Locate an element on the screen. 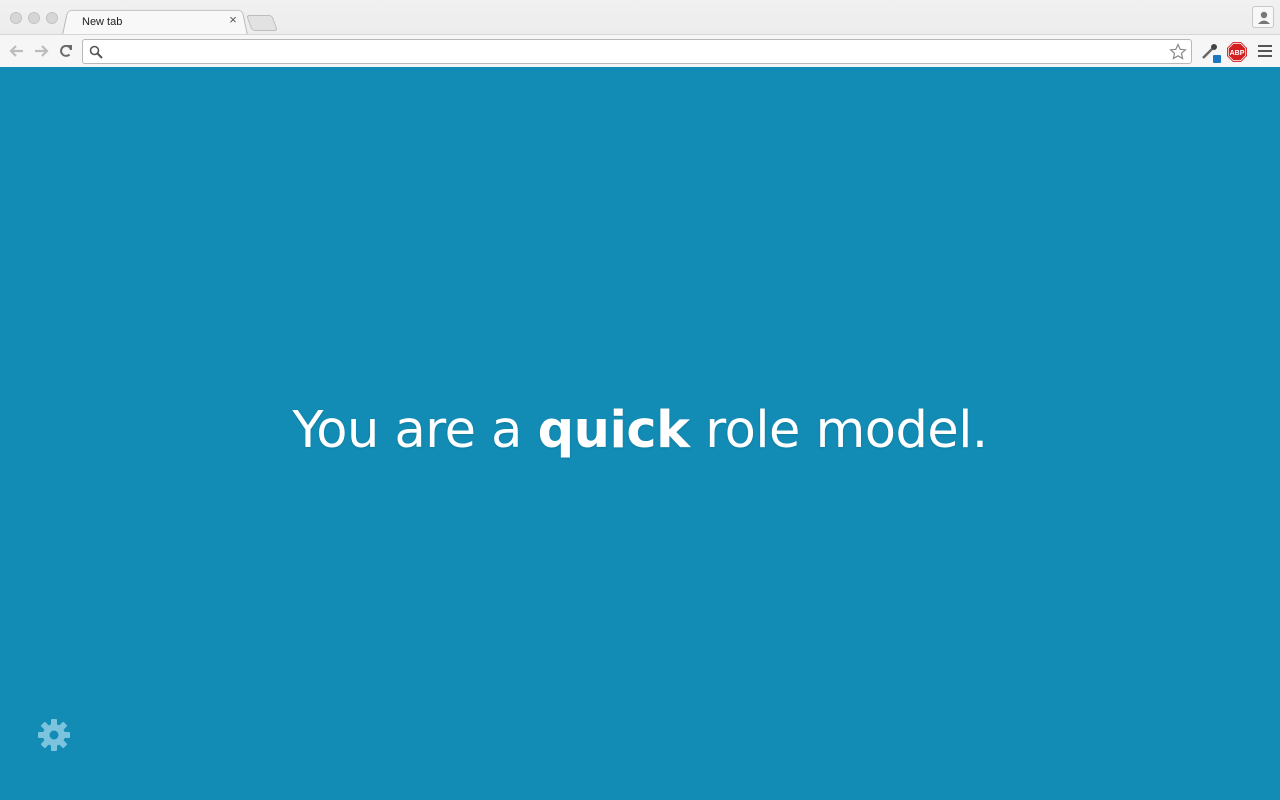 The height and width of the screenshot is (800, 1280). address-bar is located at coordinates (637, 51).